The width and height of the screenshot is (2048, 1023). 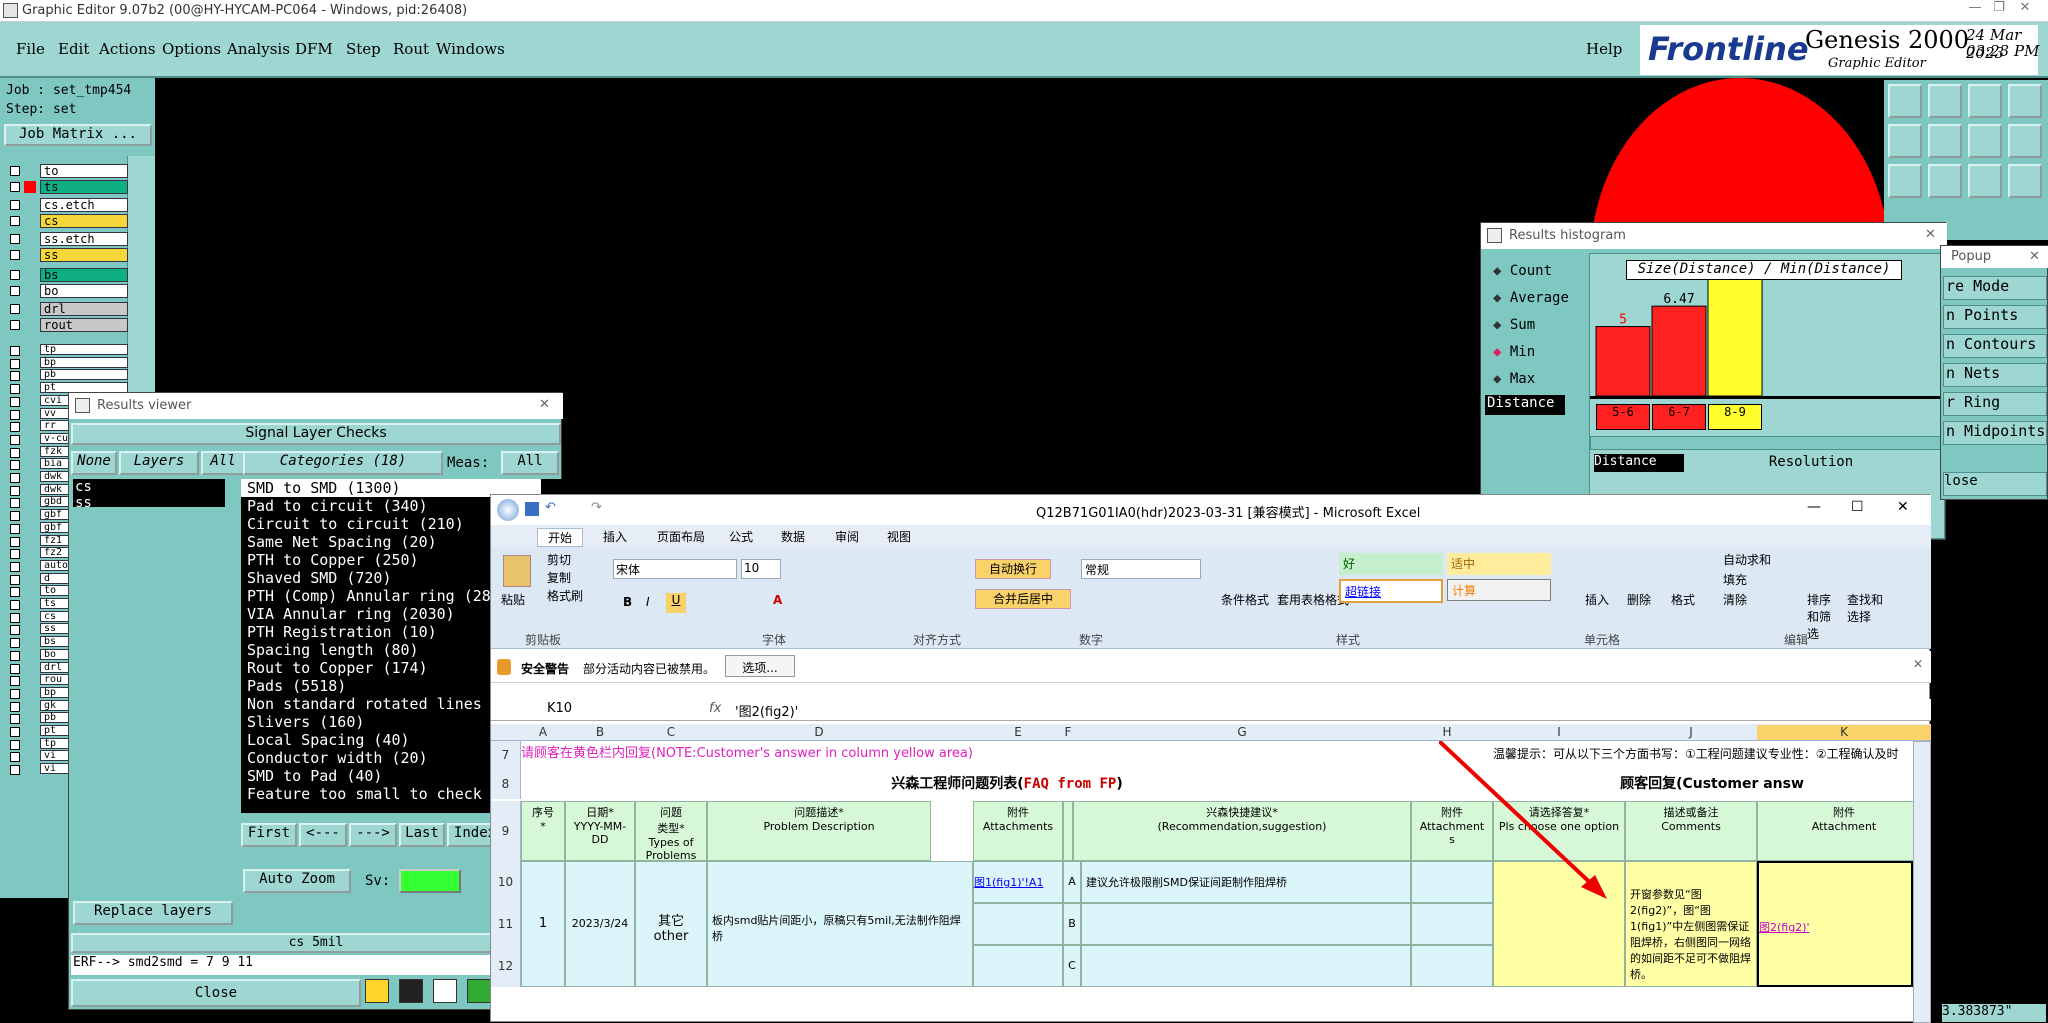 What do you see at coordinates (337, 668) in the screenshot?
I see `category-item: Rout to Copper (174)` at bounding box center [337, 668].